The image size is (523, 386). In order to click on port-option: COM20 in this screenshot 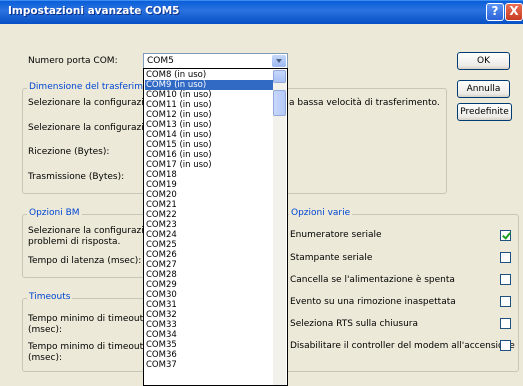, I will do `click(209, 195)`.